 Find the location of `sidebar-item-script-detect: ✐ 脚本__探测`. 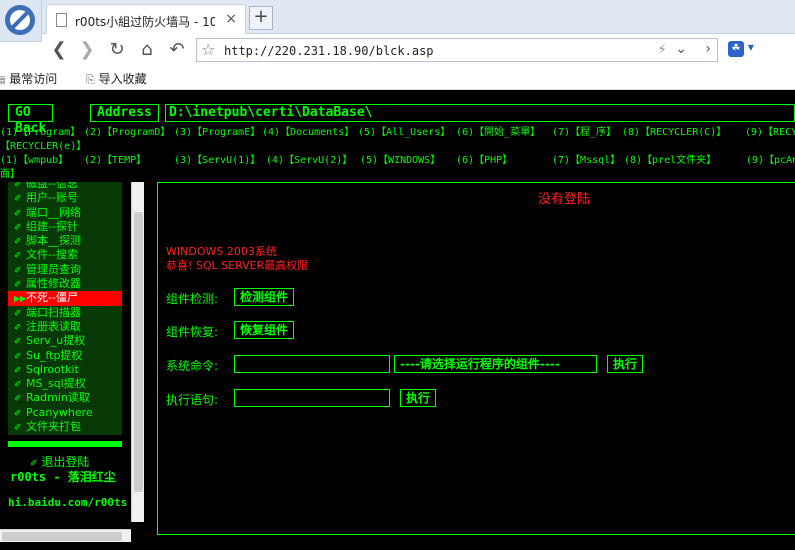

sidebar-item-script-detect: ✐ 脚本__探测 is located at coordinates (65, 241).